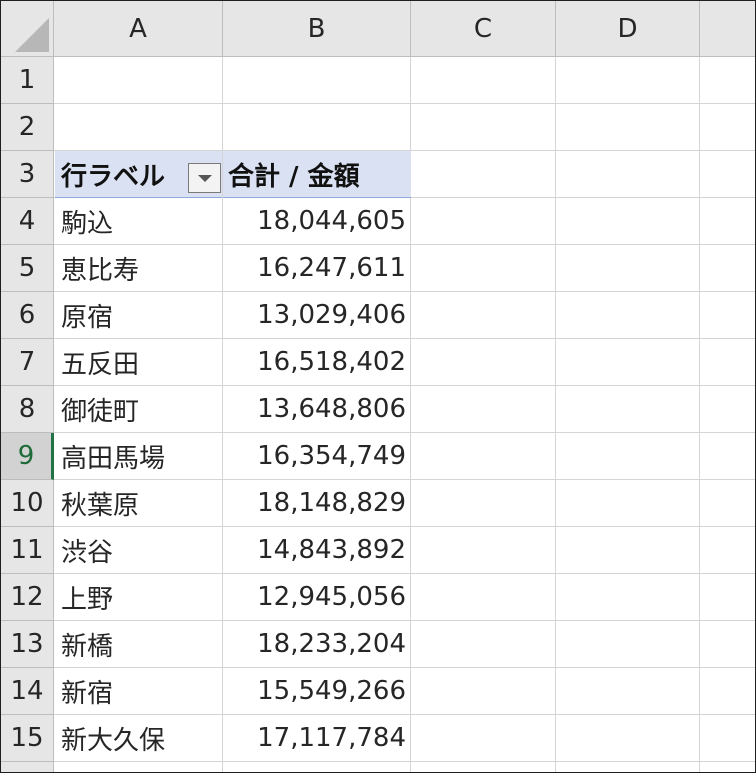 This screenshot has width=756, height=773. Describe the element at coordinates (27, 644) in the screenshot. I see `row-header: 13` at that location.